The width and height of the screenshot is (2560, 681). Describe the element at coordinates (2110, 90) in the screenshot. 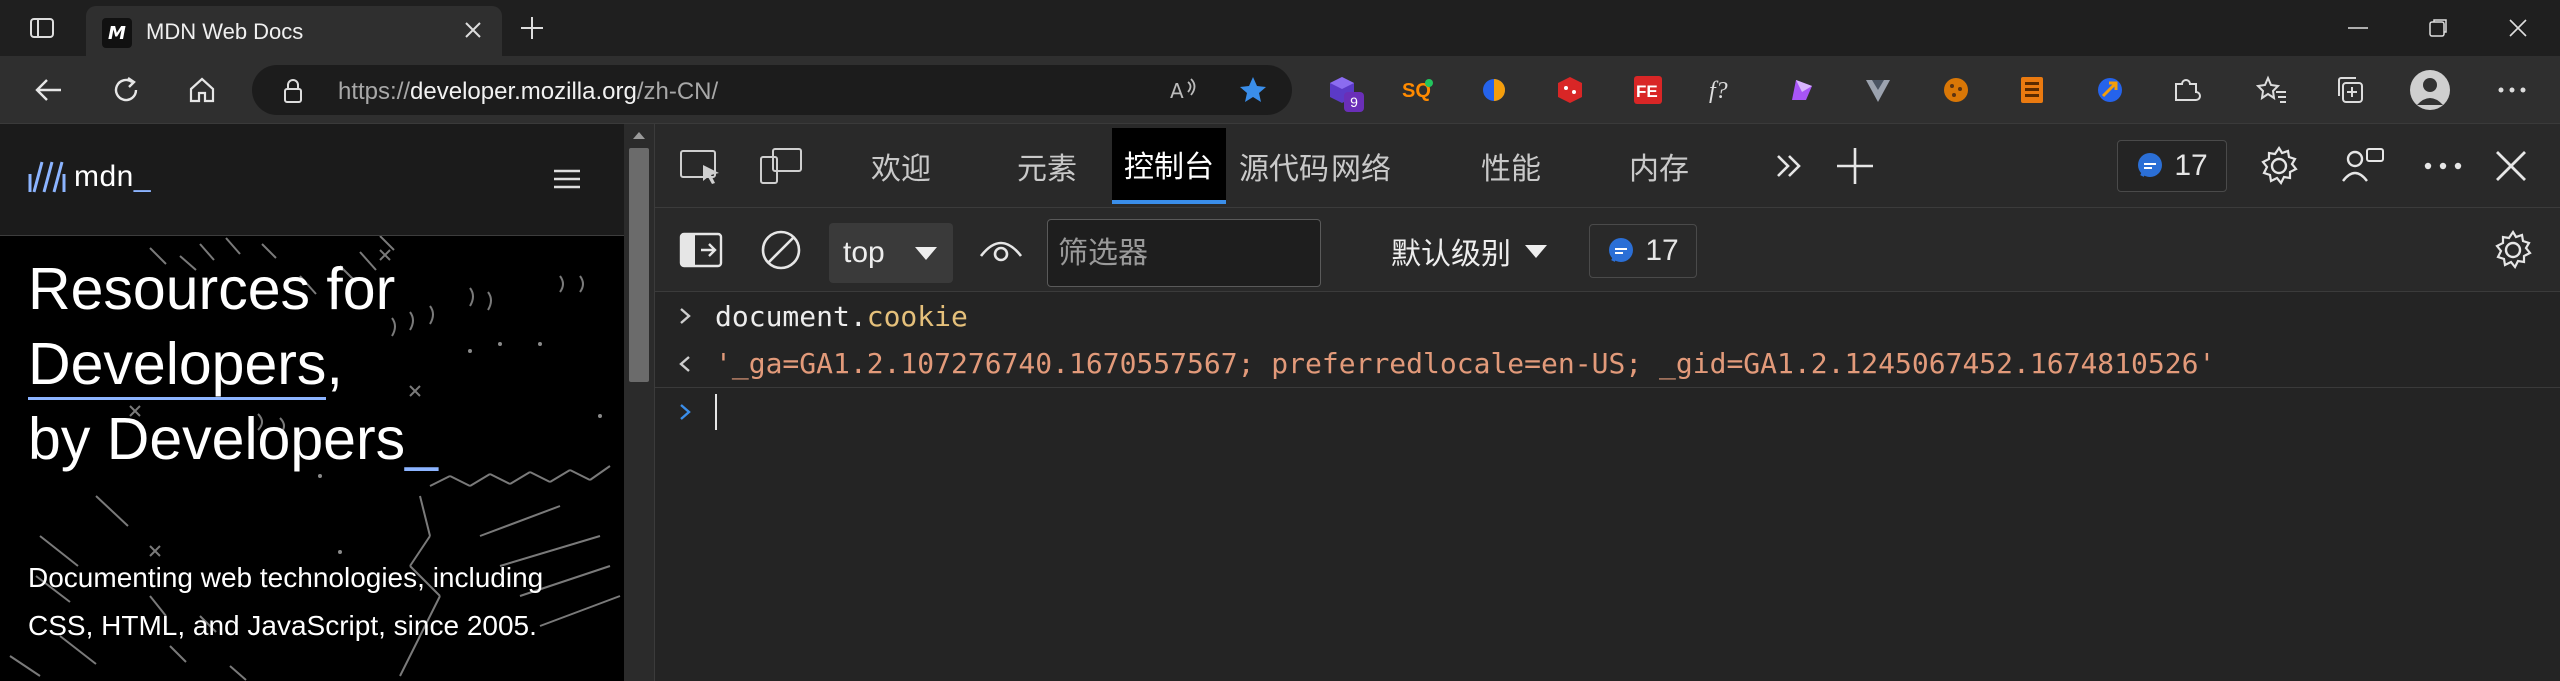

I see `globe-arrow-icon` at that location.